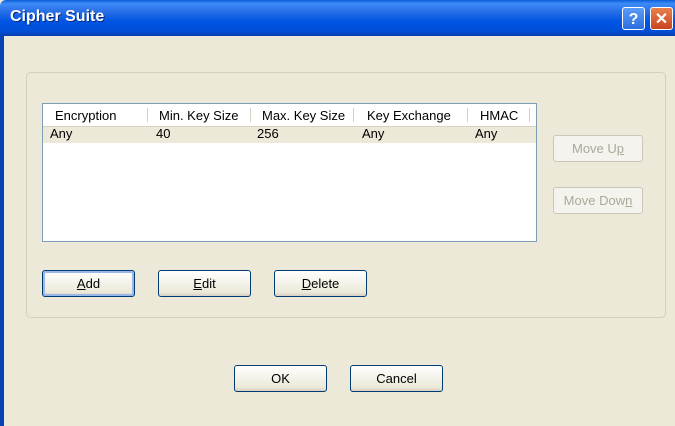  What do you see at coordinates (499, 115) in the screenshot?
I see `column-header-hmac: HMAC` at bounding box center [499, 115].